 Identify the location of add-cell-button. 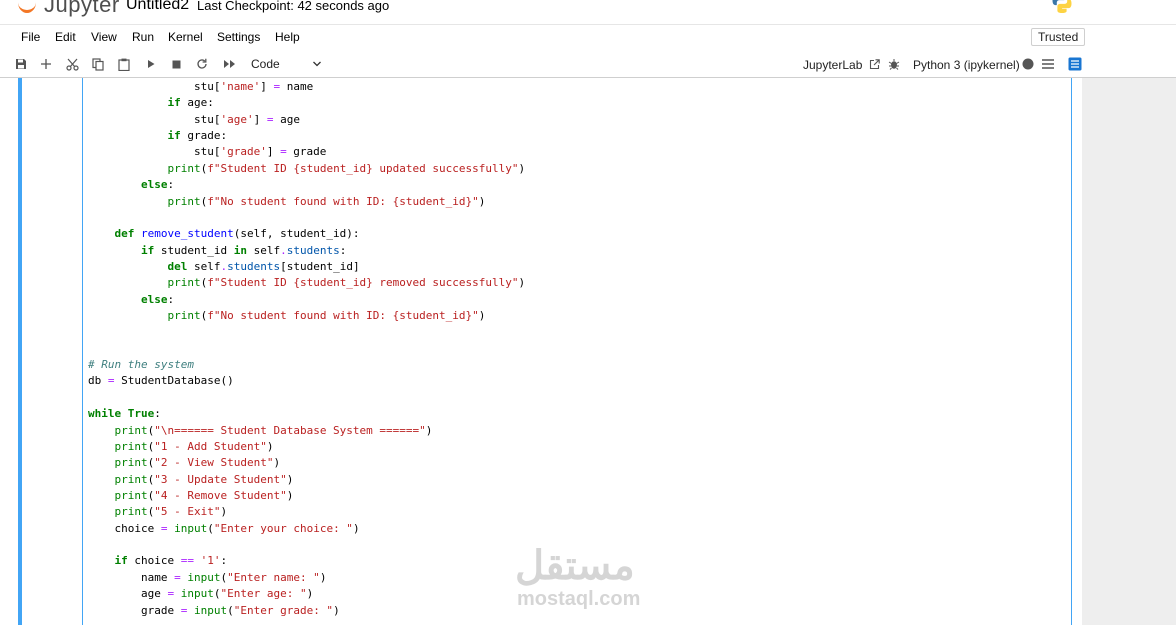
(46, 64).